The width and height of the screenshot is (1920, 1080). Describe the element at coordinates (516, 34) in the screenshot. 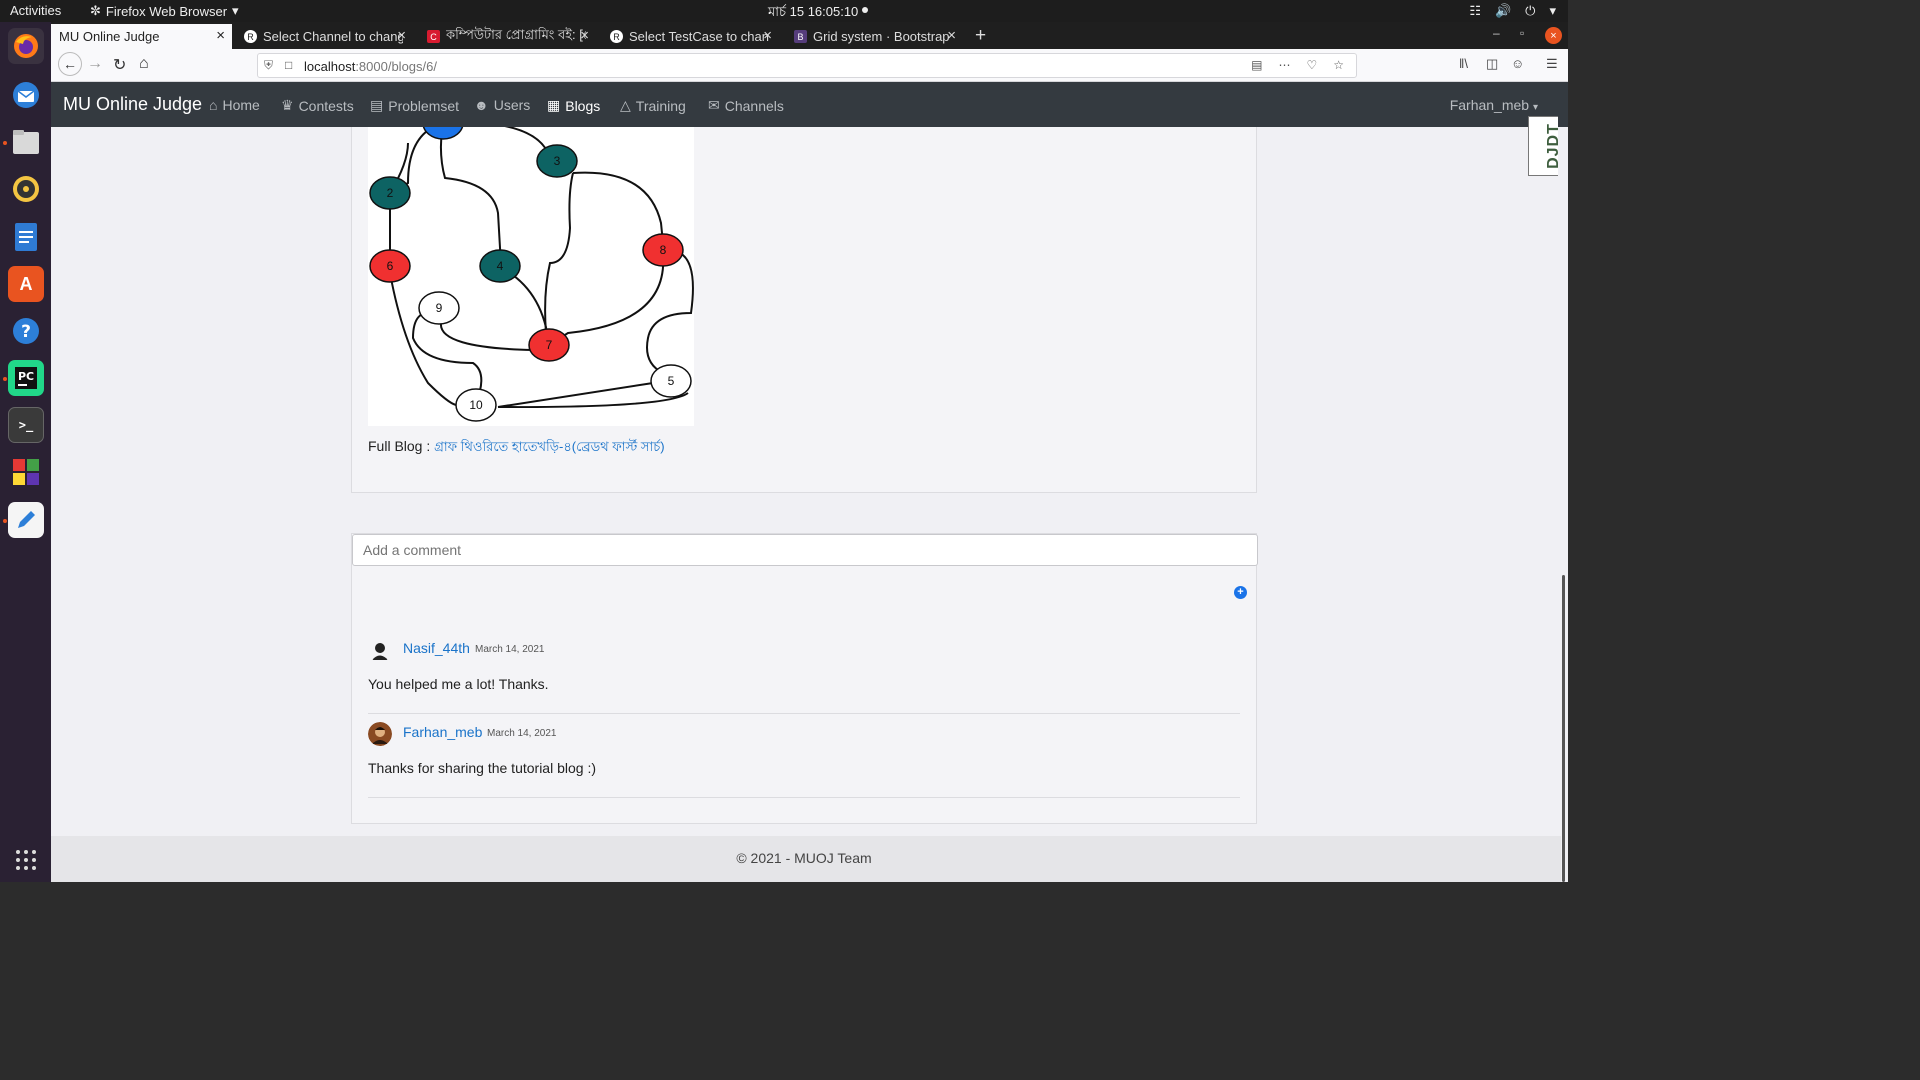

I see `tab-label: কম্পিউটার প্রোগ্রামিং বই: [প্রো` at that location.